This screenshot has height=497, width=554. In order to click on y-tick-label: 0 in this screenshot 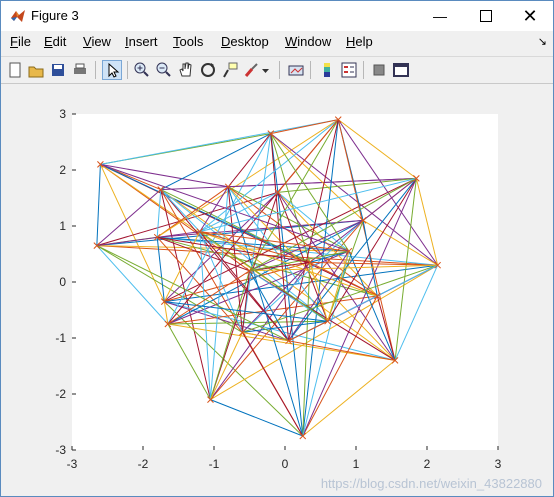, I will do `click(62, 282)`.